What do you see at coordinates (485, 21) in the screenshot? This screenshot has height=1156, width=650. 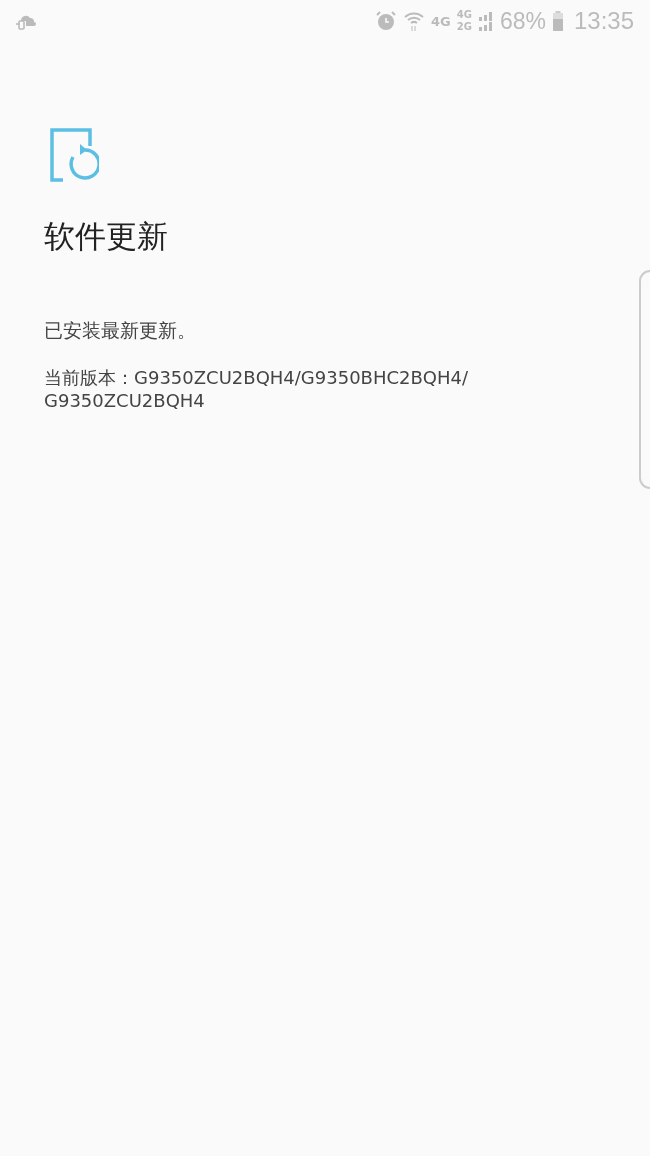 I see `signal-icon` at bounding box center [485, 21].